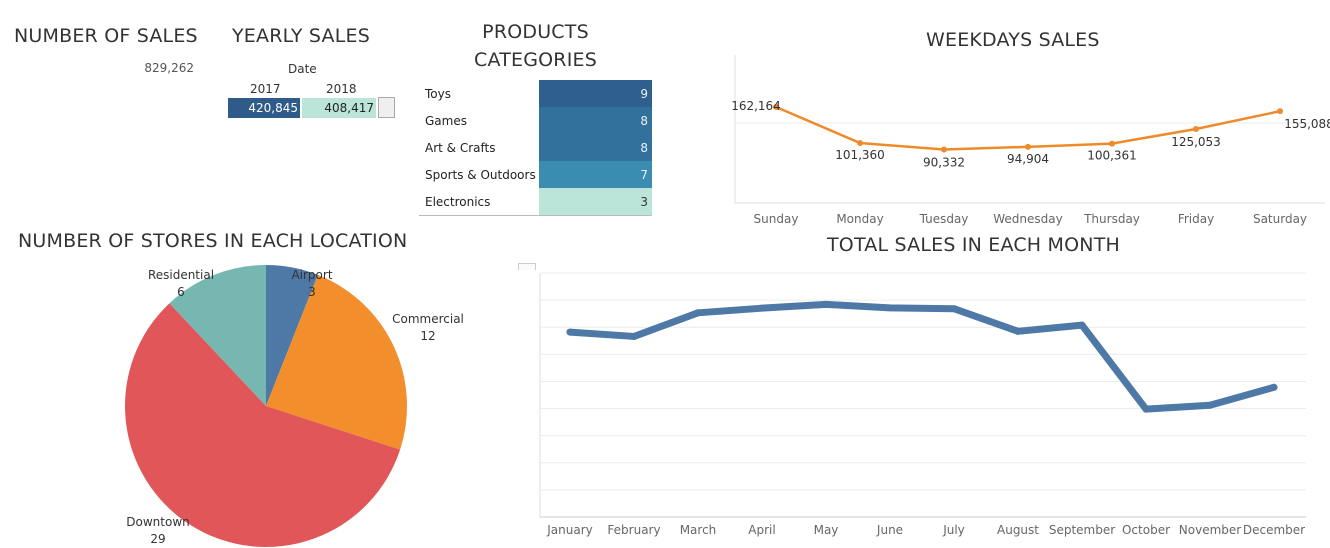 This screenshot has width=1330, height=548. I want to click on category-name: Games, so click(446, 121).